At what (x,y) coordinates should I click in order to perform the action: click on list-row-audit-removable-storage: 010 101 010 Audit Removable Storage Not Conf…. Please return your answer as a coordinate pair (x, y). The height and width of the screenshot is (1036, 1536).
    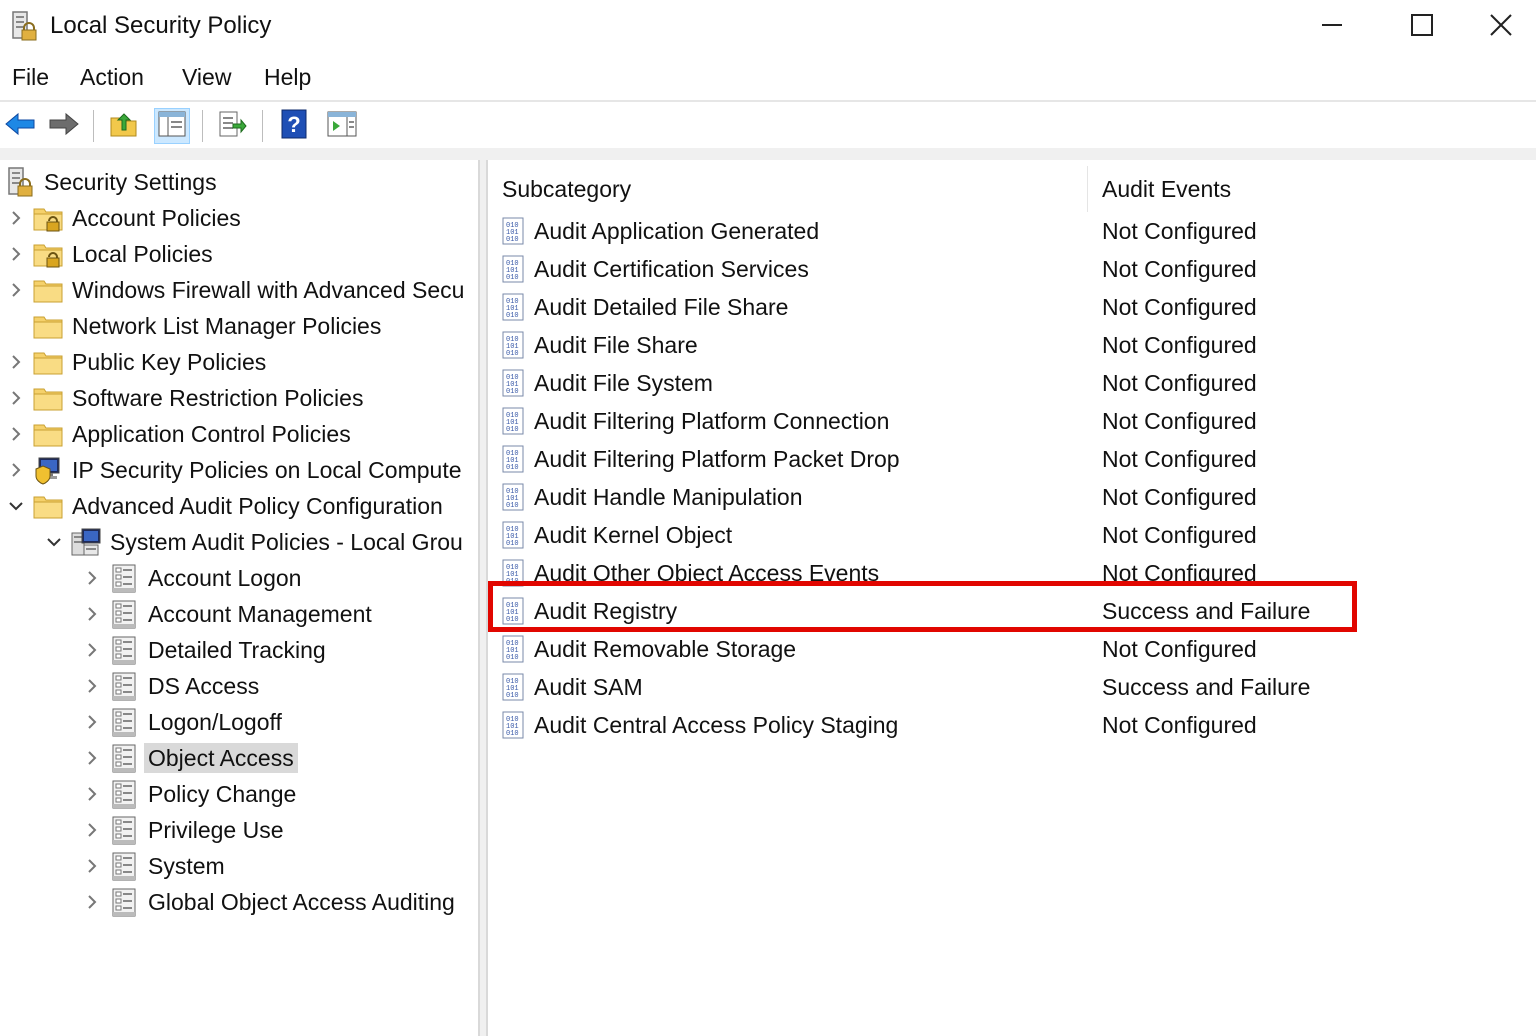
    Looking at the image, I should click on (1015, 649).